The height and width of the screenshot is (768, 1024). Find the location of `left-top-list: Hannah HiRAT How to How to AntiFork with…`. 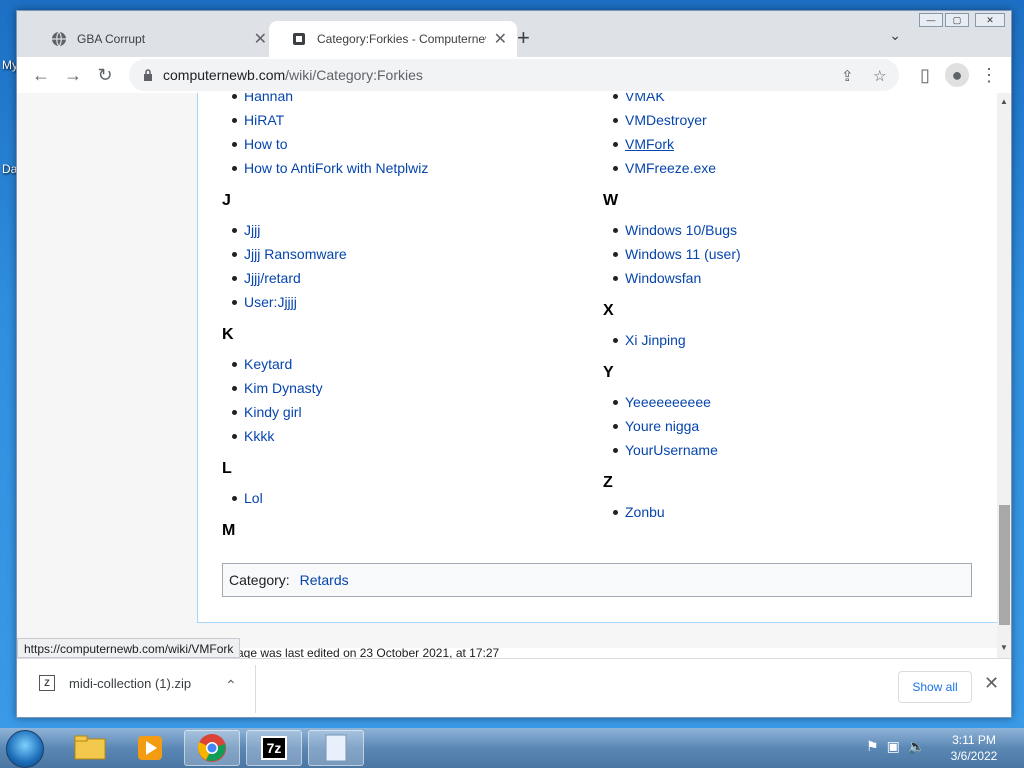

left-top-list: Hannah HiRAT How to How to AntiFork with… is located at coordinates (407, 136).